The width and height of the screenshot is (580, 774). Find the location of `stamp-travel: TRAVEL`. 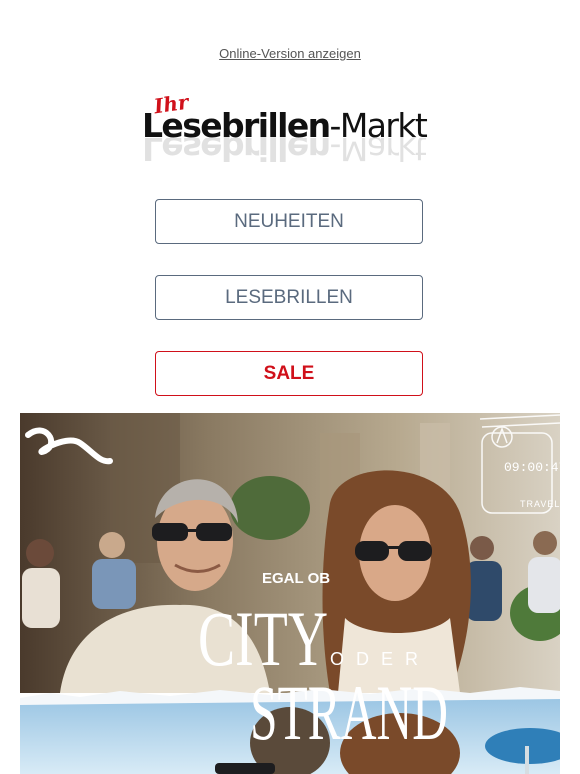

stamp-travel: TRAVEL is located at coordinates (540, 504).